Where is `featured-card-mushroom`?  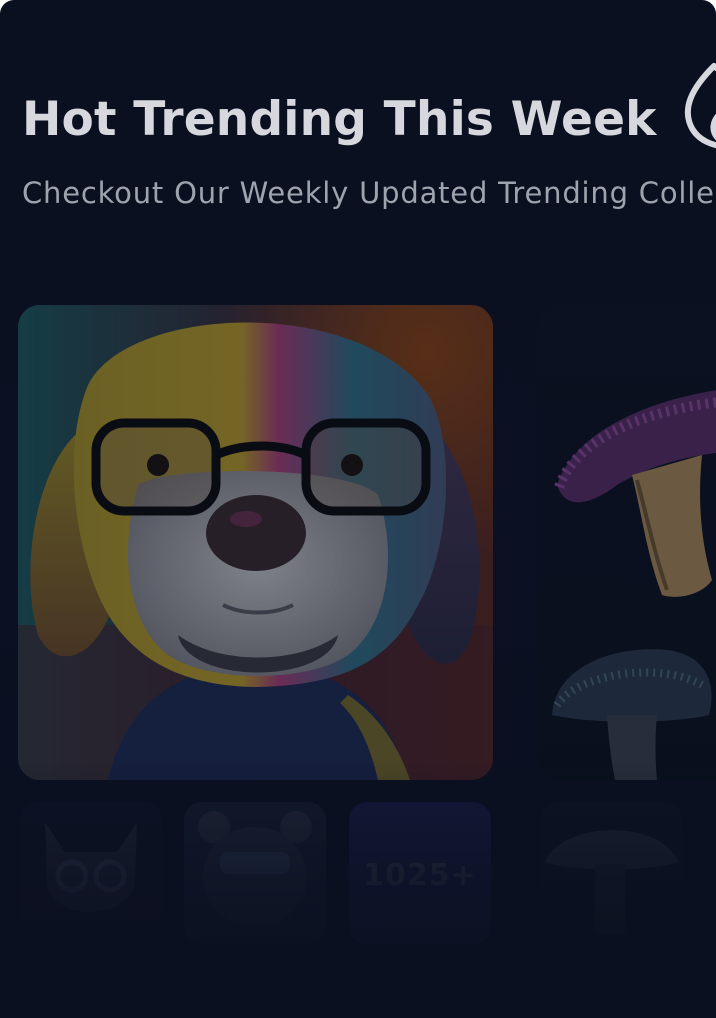 featured-card-mushroom is located at coordinates (626, 542).